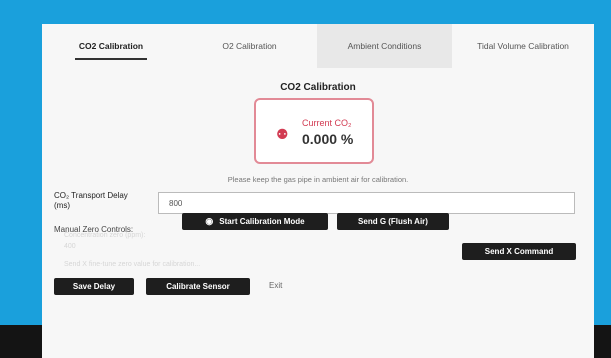  Describe the element at coordinates (282, 134) in the screenshot. I see `co2-molecule-icon: ⚉` at that location.